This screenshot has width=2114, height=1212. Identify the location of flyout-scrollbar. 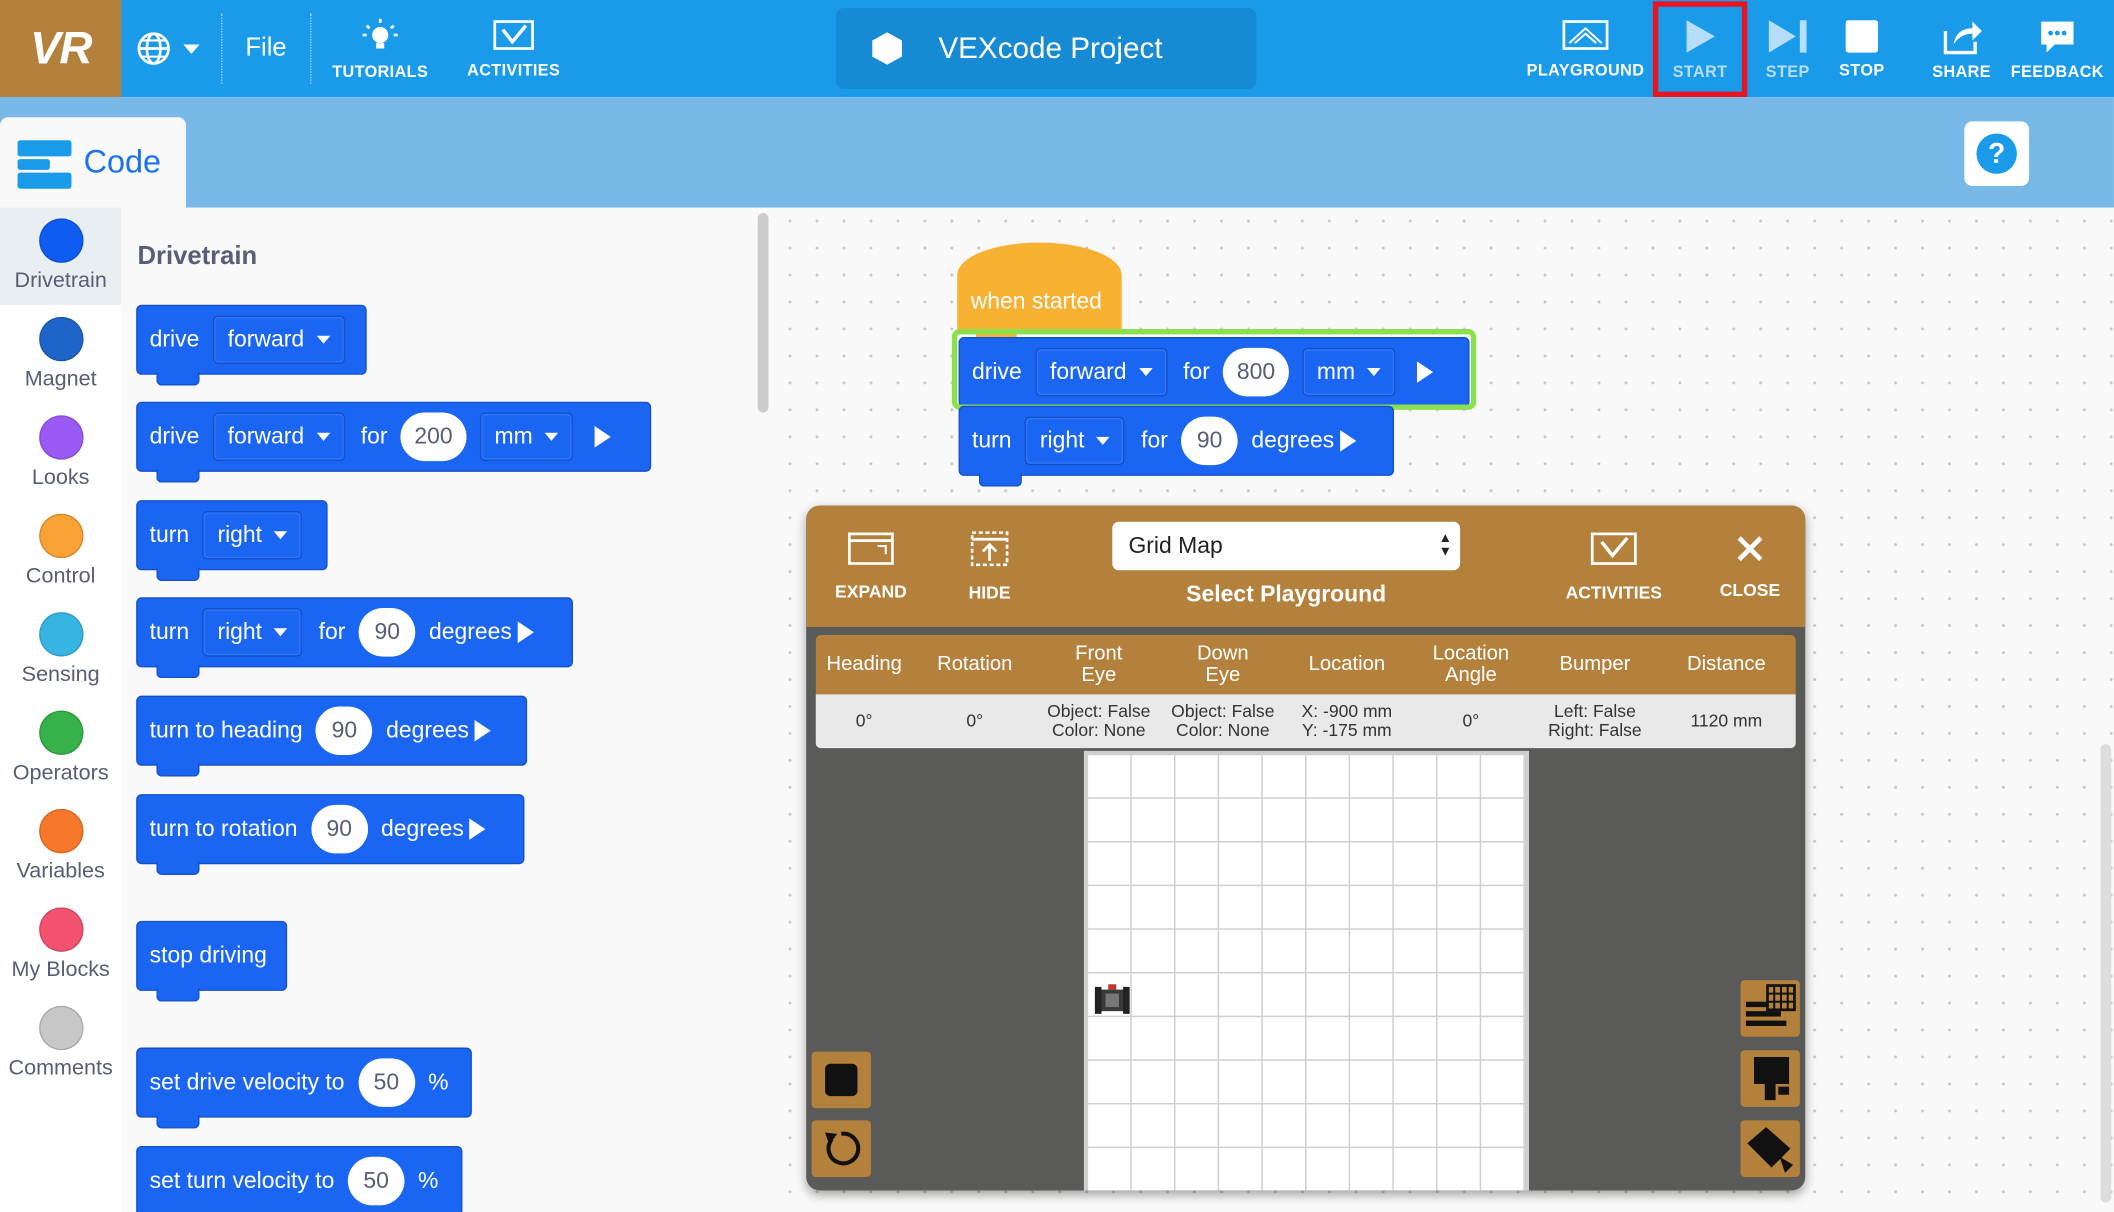
(763, 313).